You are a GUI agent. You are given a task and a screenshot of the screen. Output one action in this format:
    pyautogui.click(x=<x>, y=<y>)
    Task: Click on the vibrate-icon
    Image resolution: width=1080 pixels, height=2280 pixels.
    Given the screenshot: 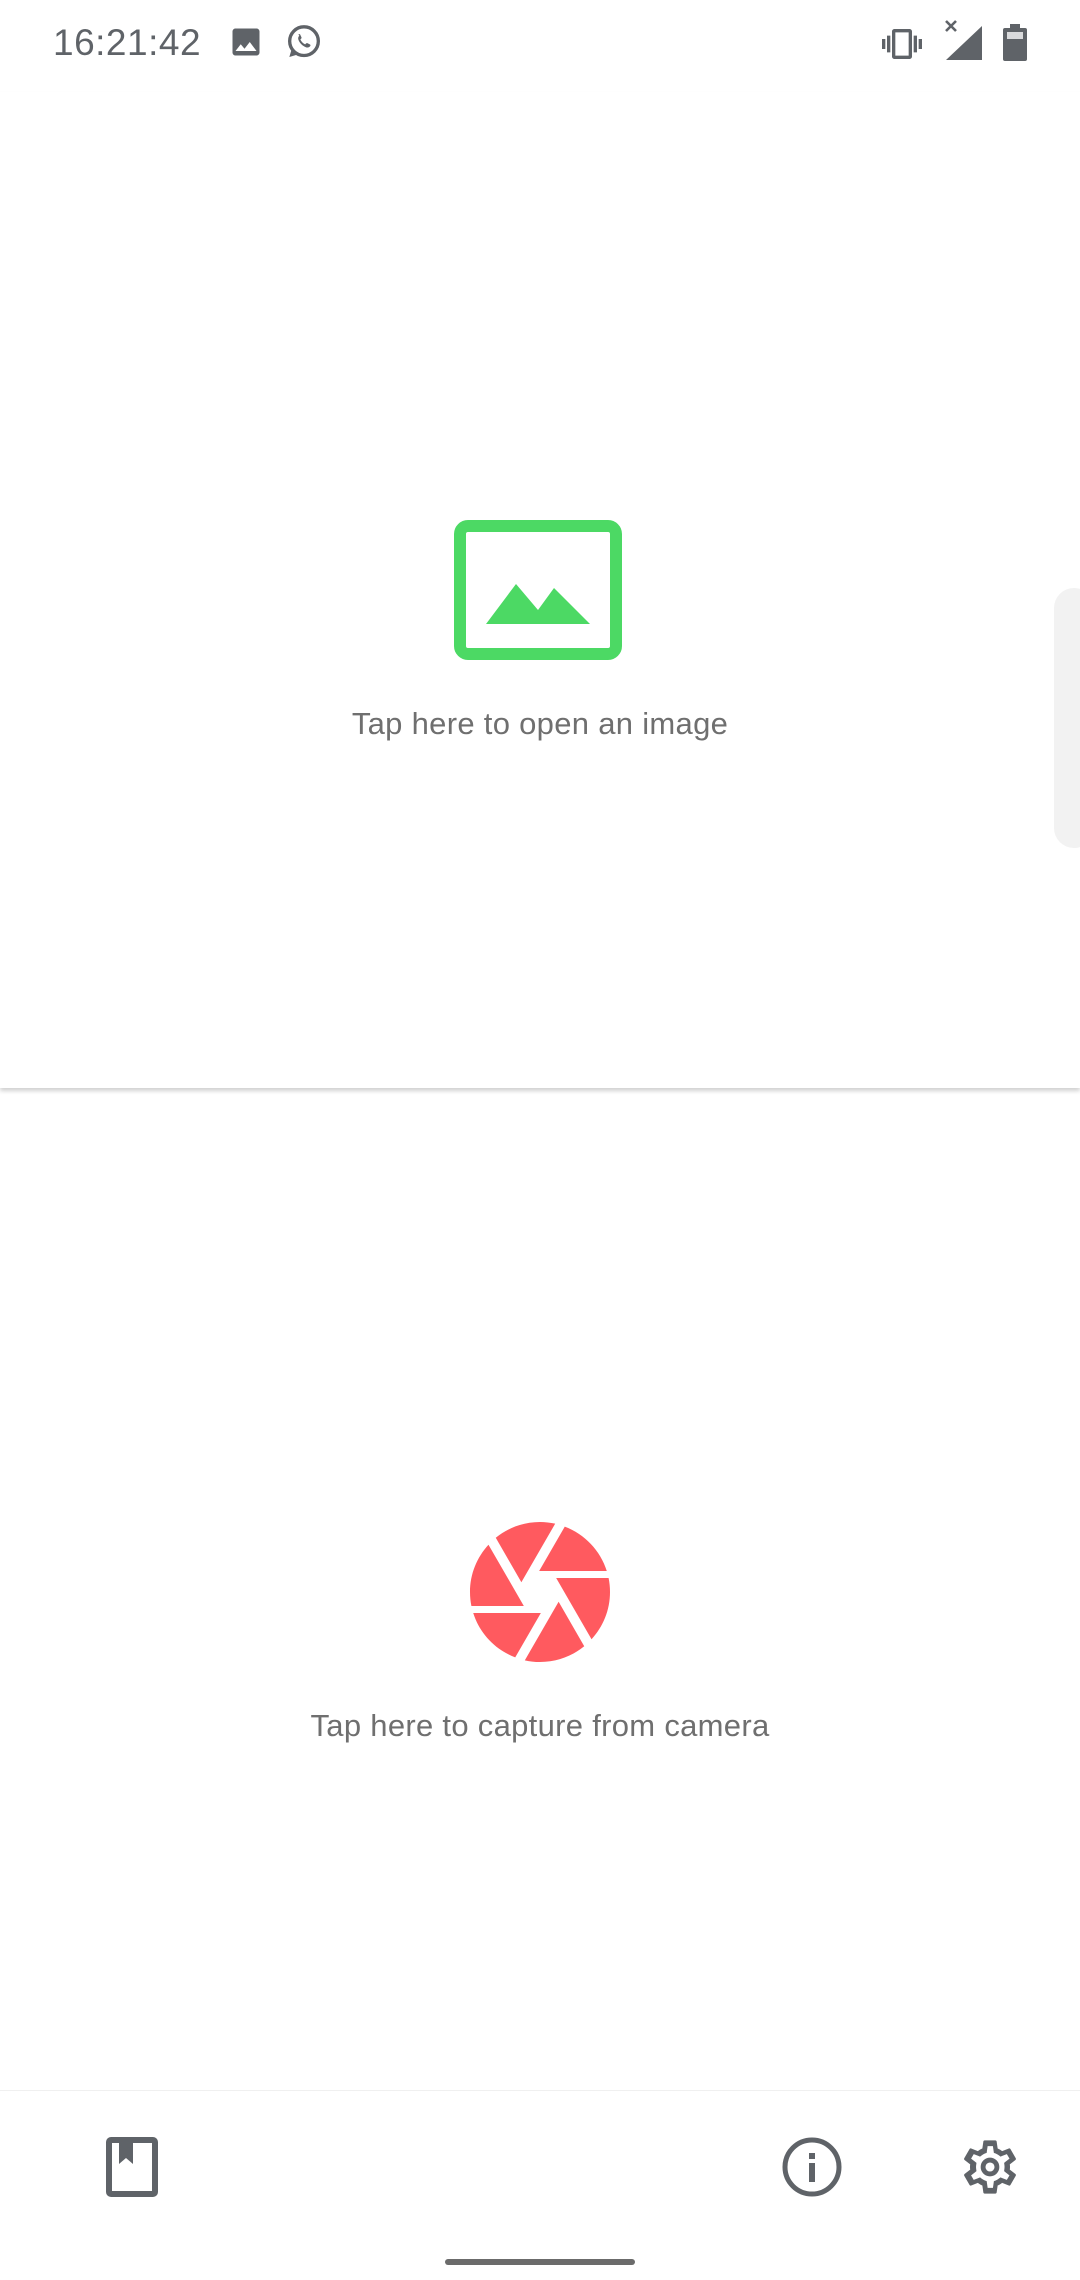 What is the action you would take?
    pyautogui.click(x=902, y=44)
    